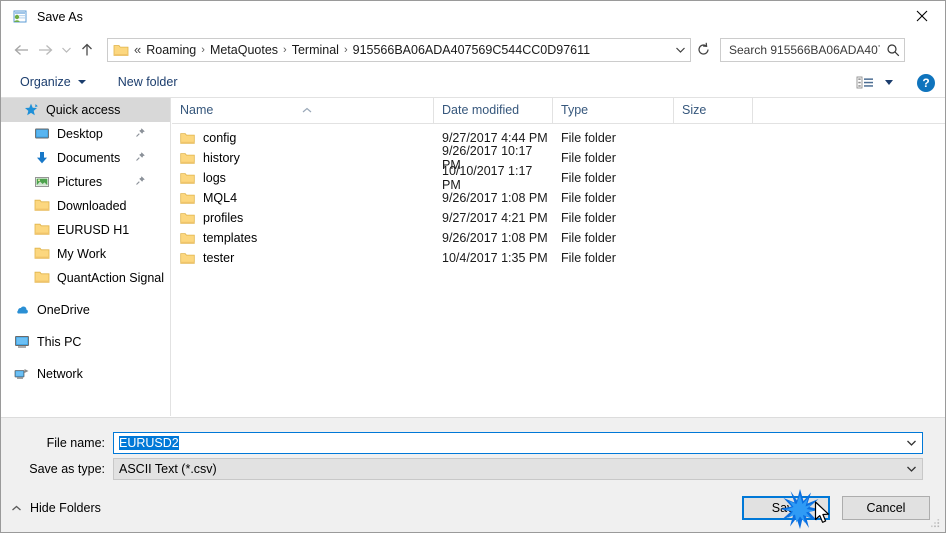 The height and width of the screenshot is (533, 946). What do you see at coordinates (63, 310) in the screenshot?
I see `sidebar-item-label: OneDrive` at bounding box center [63, 310].